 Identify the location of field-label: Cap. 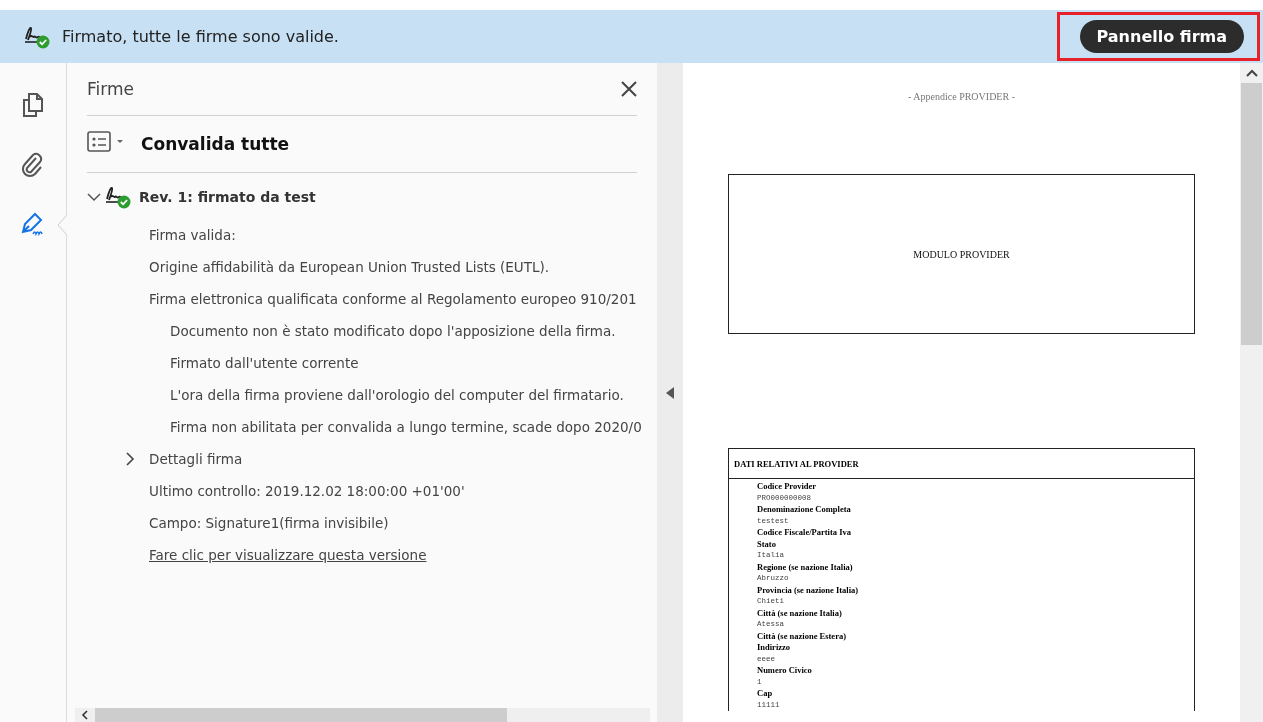
(765, 694).